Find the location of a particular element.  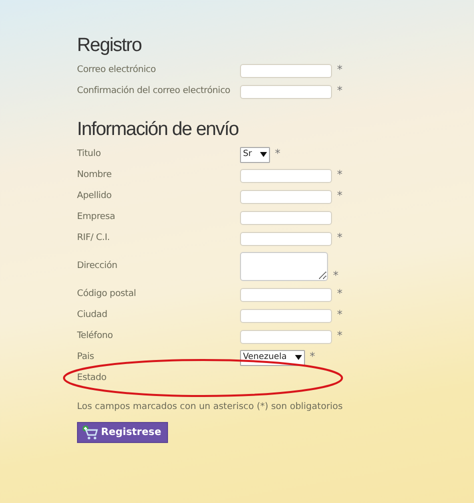

field-label: Teléfono is located at coordinates (95, 336).